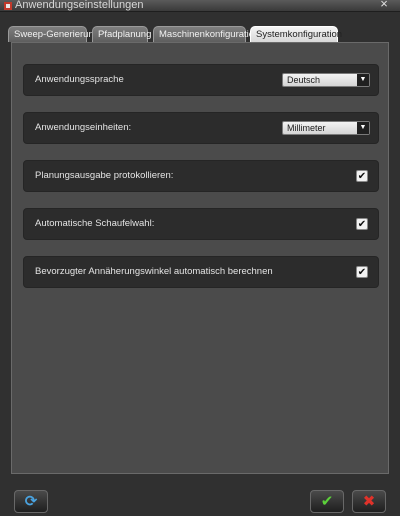 This screenshot has width=400, height=516. I want to click on language-value: Deutsch, so click(304, 80).